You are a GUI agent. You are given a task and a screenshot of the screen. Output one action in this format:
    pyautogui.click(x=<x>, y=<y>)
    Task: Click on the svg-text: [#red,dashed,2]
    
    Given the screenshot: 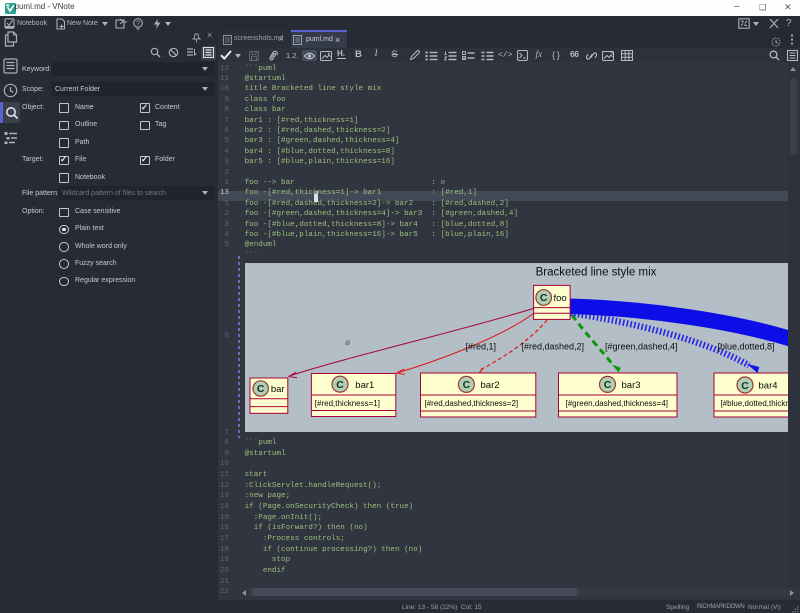 What is the action you would take?
    pyautogui.click(x=552, y=347)
    